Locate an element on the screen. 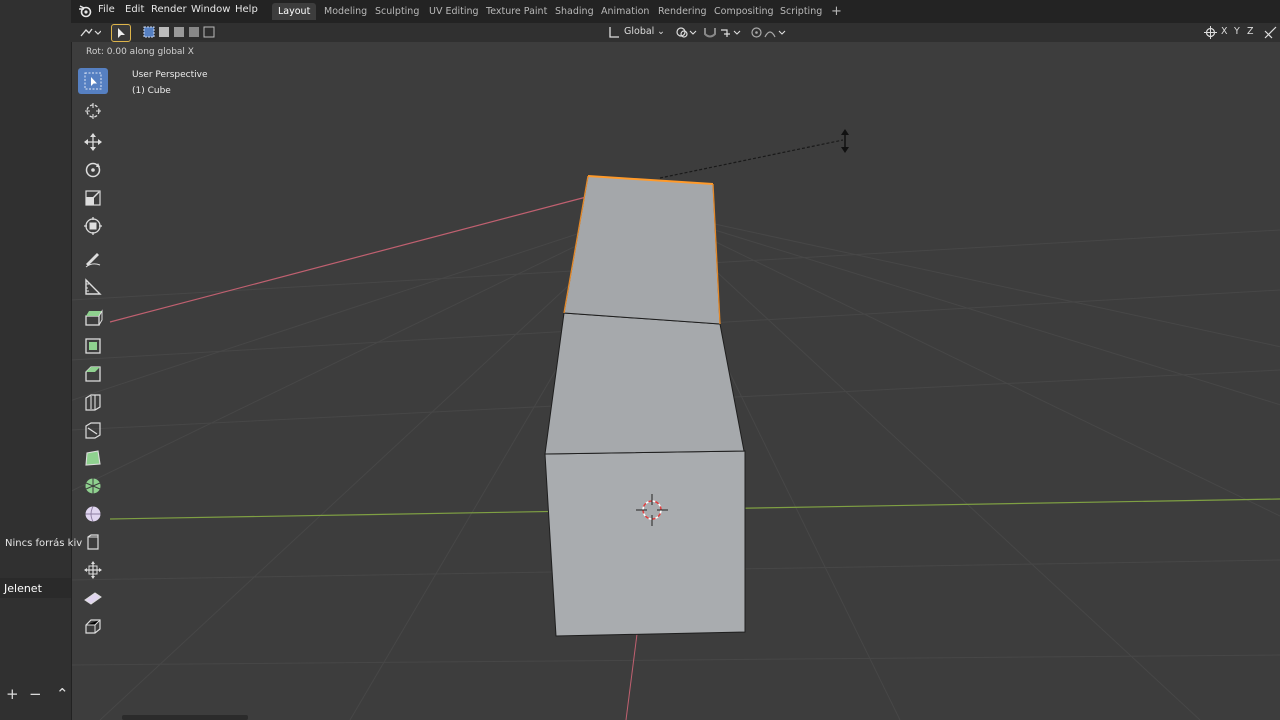 The height and width of the screenshot is (720, 1280). select-tool-button is located at coordinates (121, 33).